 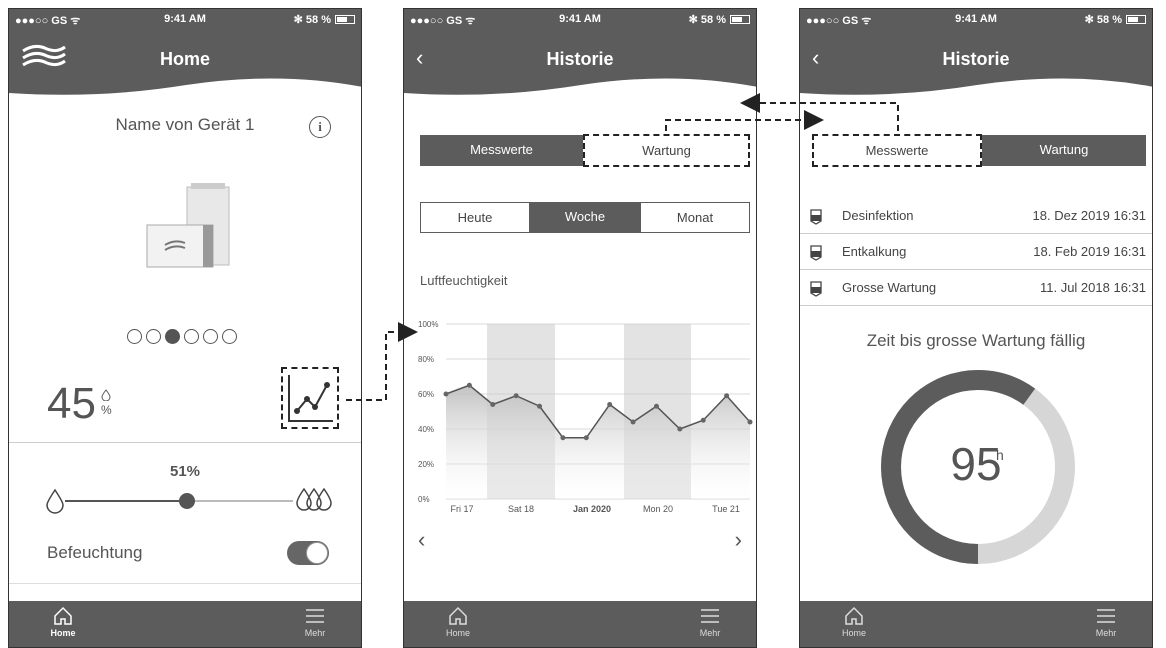 What do you see at coordinates (428, 324) in the screenshot?
I see `y-tick-label: 100%` at bounding box center [428, 324].